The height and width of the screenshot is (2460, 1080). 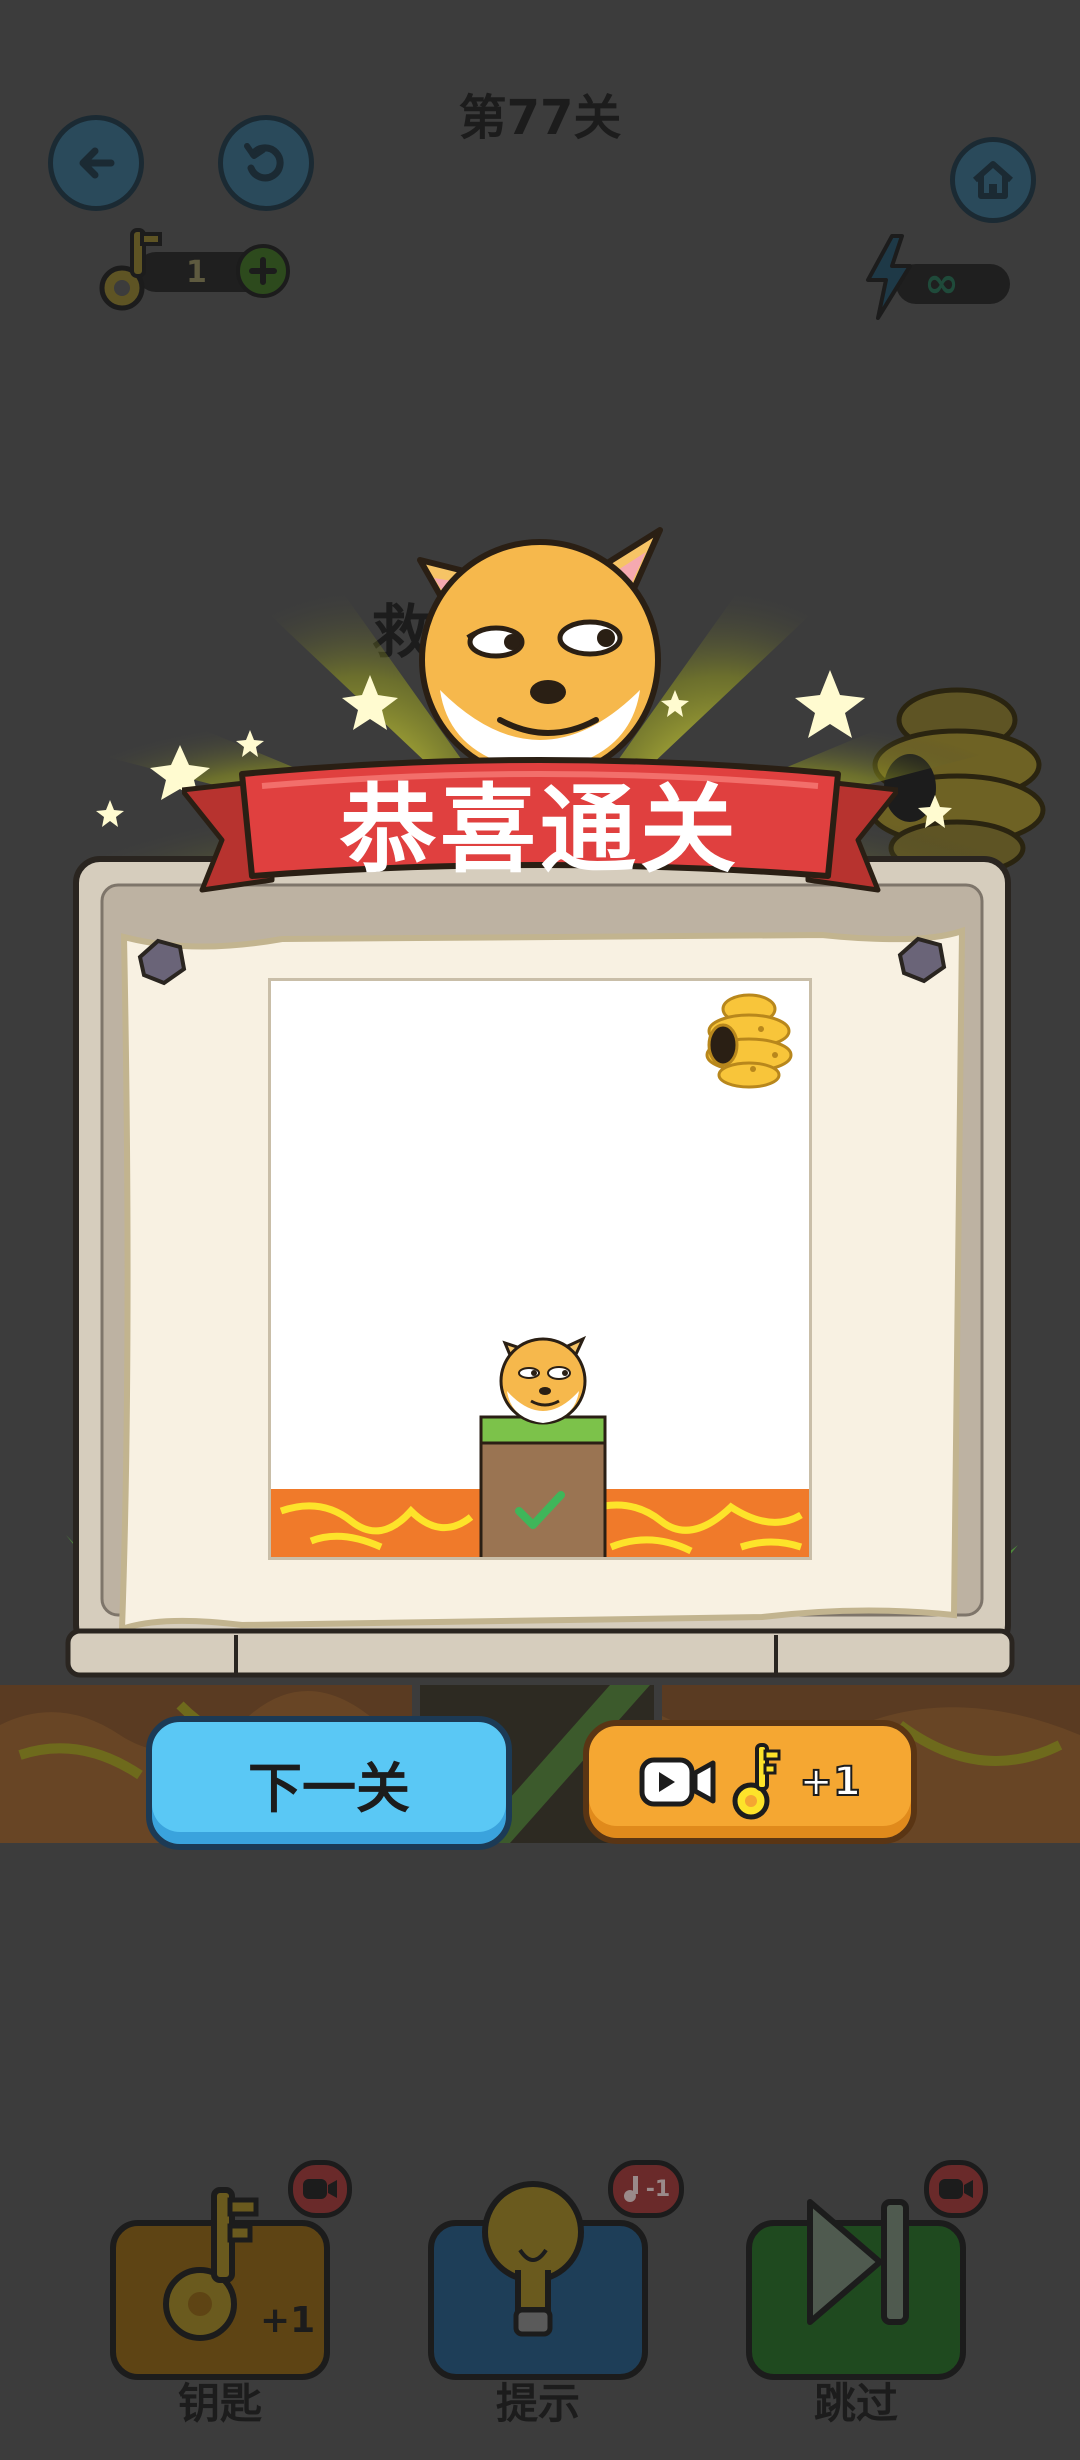 I want to click on reward-label: +1, so click(x=829, y=1782).